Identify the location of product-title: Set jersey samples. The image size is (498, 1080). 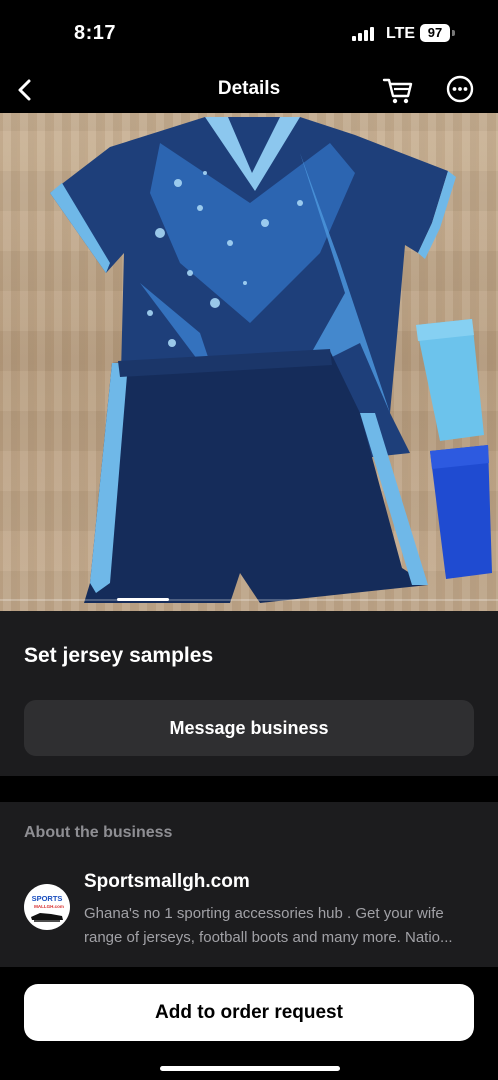
(119, 655).